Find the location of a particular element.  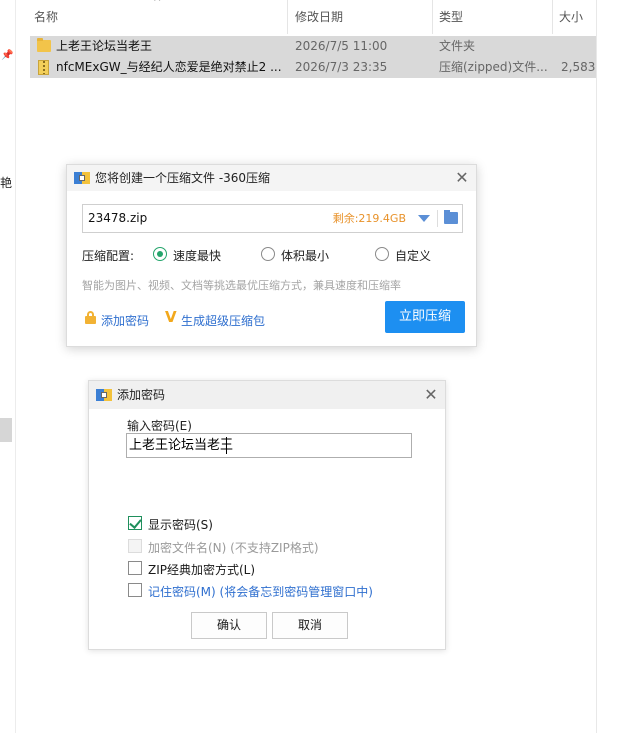

file-modified: 2026/7/5 11:00 is located at coordinates (341, 46).